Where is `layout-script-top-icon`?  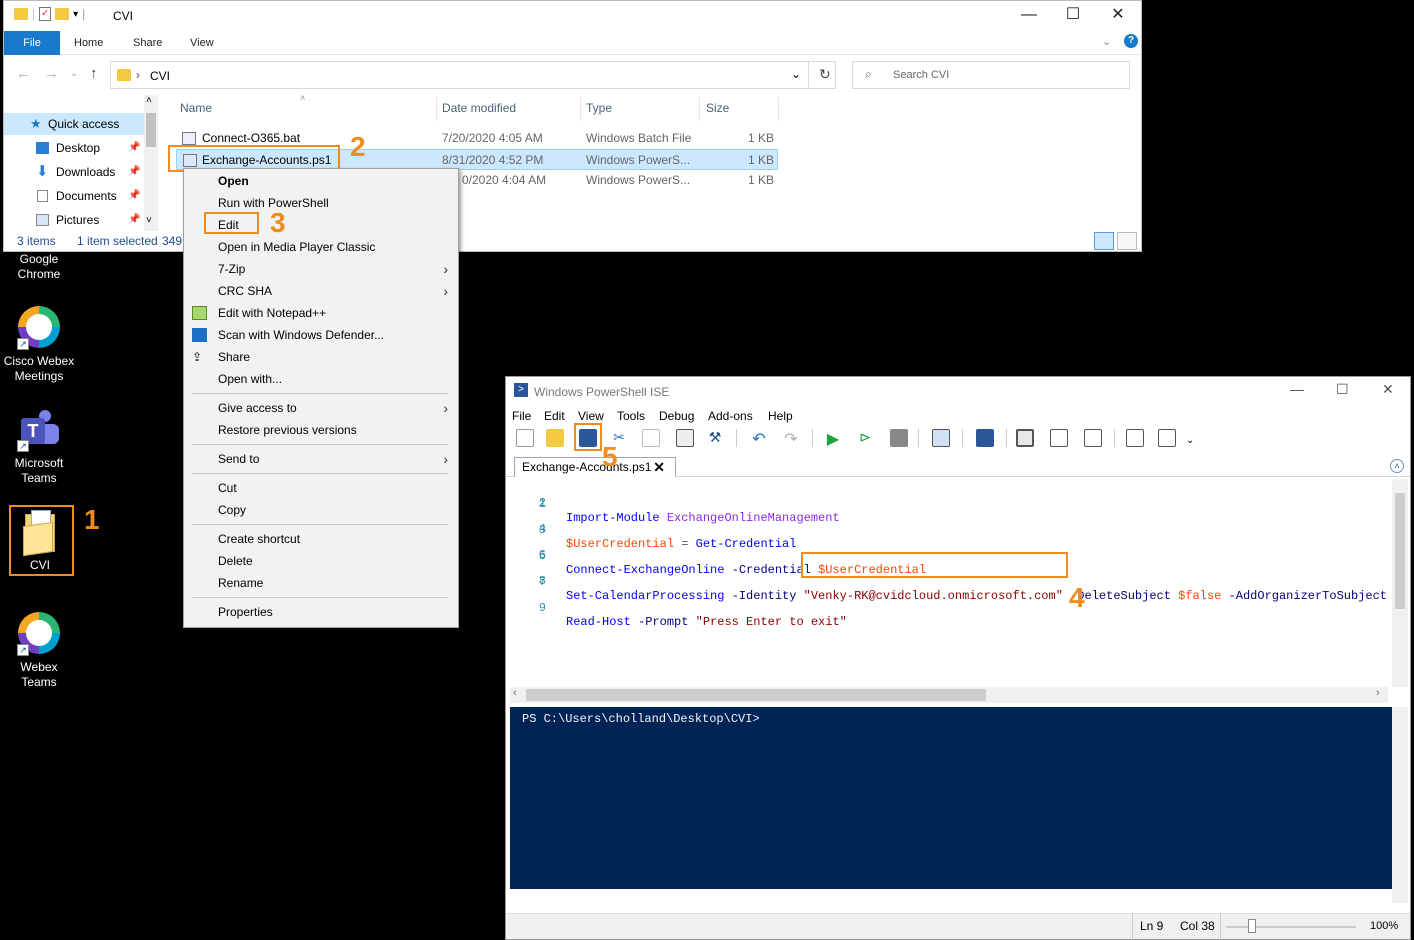 layout-script-top-icon is located at coordinates (1025, 438).